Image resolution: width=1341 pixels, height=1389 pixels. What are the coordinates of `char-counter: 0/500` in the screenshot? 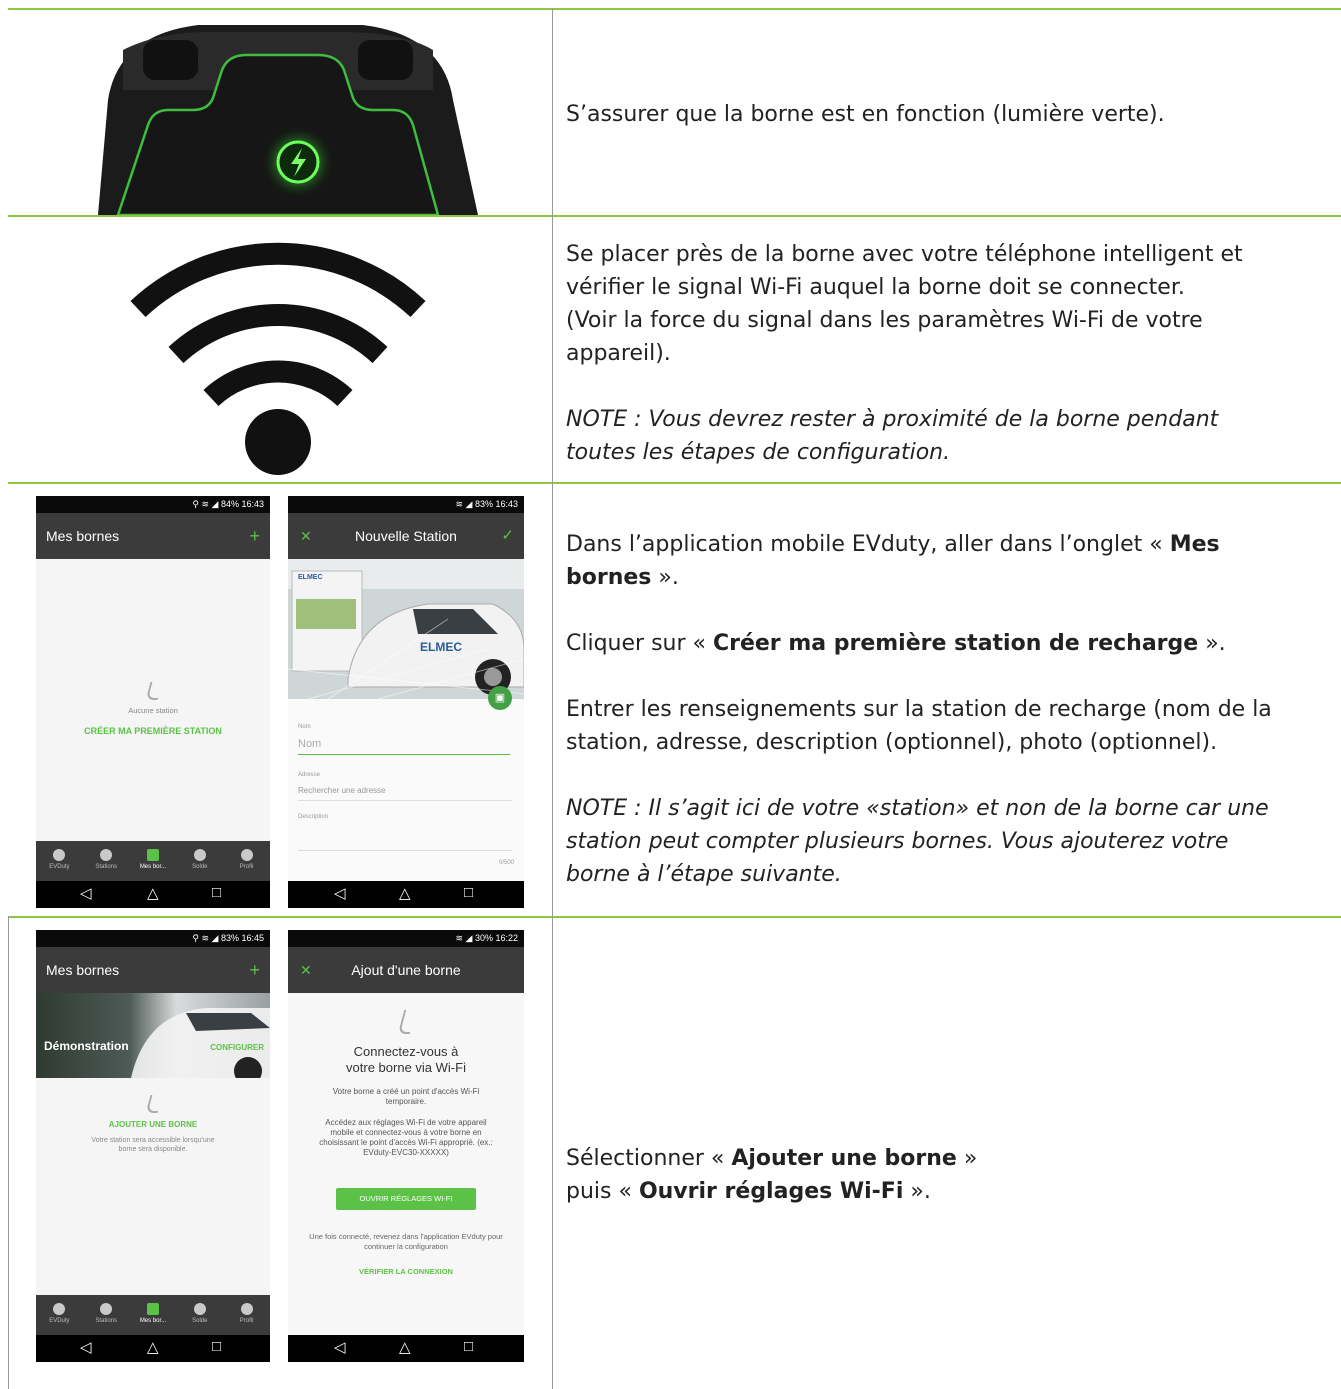 It's located at (506, 863).